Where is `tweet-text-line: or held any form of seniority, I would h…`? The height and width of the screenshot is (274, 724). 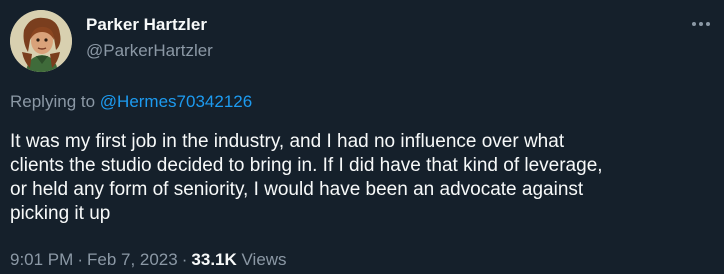
tweet-text-line: or held any form of seniority, I would h… is located at coordinates (297, 189).